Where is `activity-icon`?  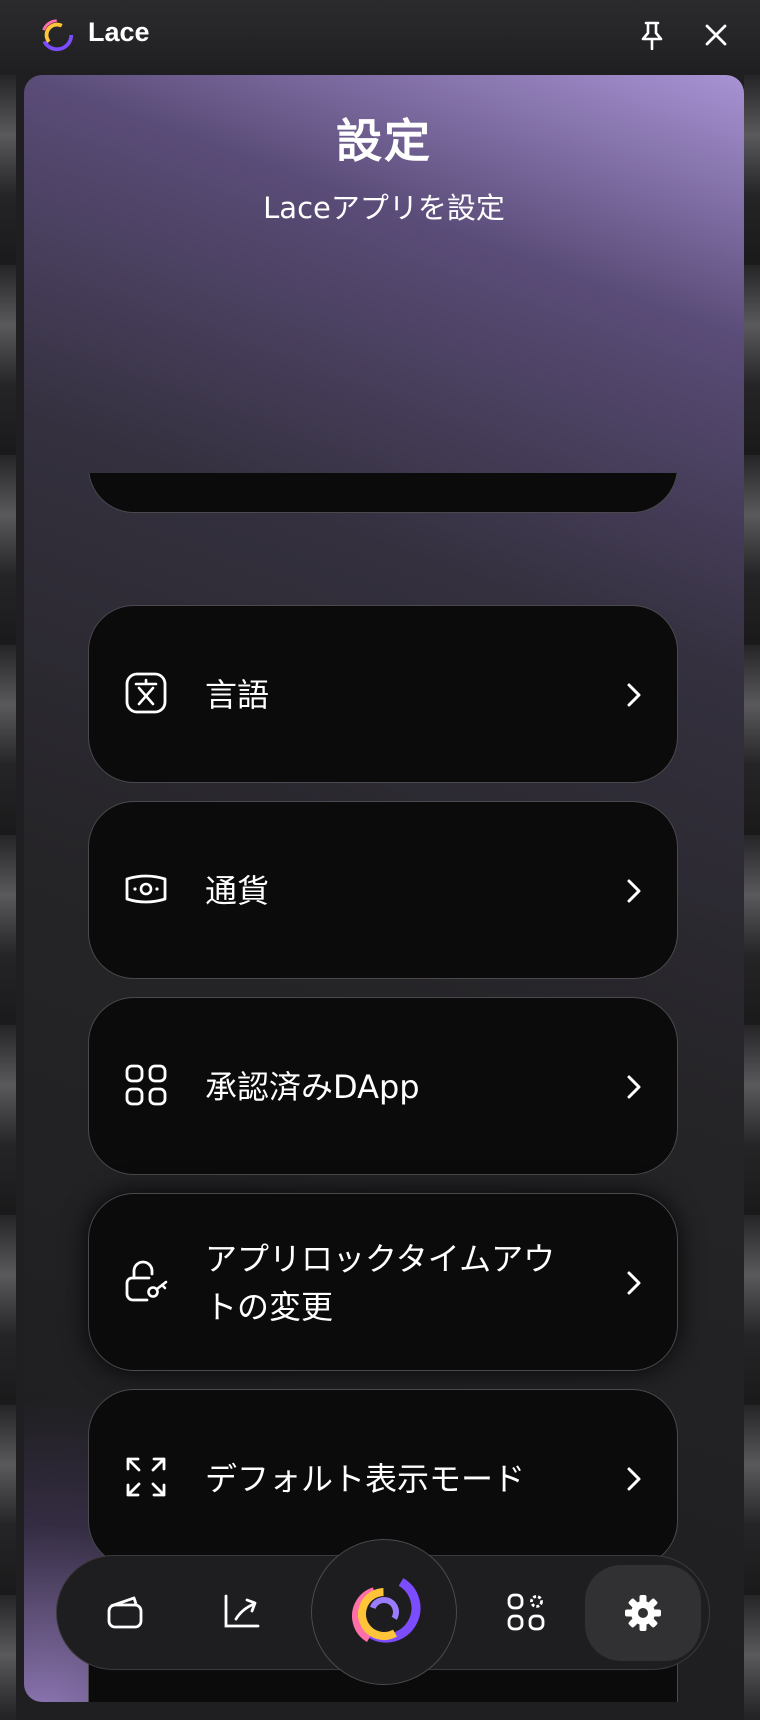
activity-icon is located at coordinates (242, 1611).